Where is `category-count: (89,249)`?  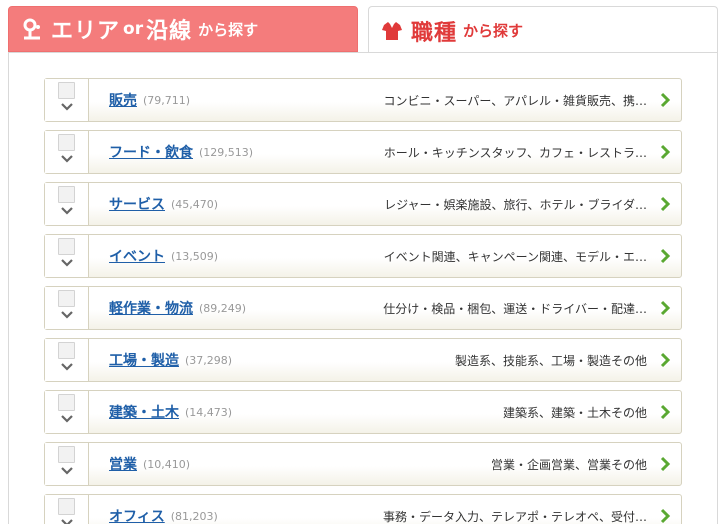 category-count: (89,249) is located at coordinates (223, 308).